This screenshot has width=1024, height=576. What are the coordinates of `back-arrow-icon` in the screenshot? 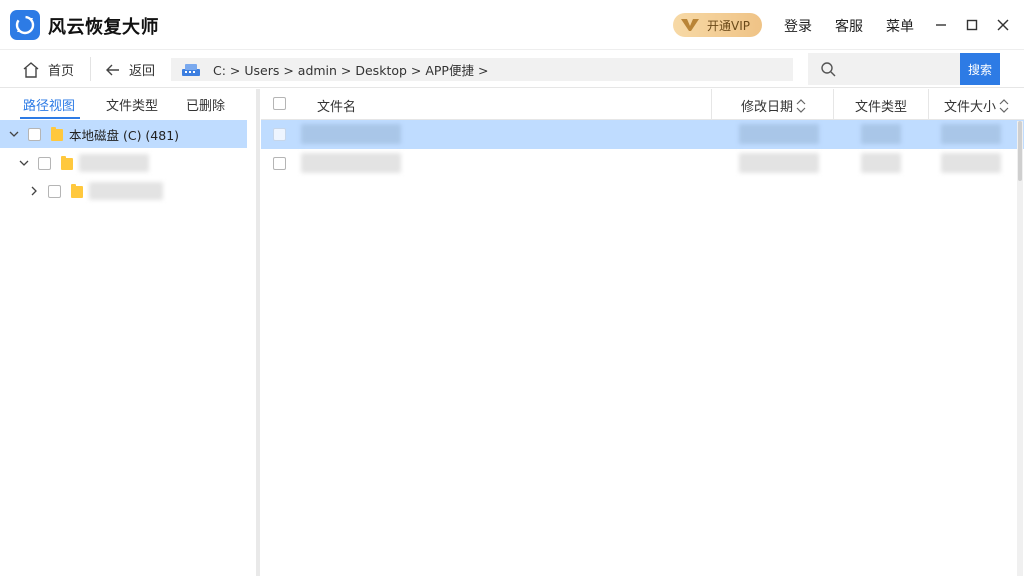 It's located at (112, 69).